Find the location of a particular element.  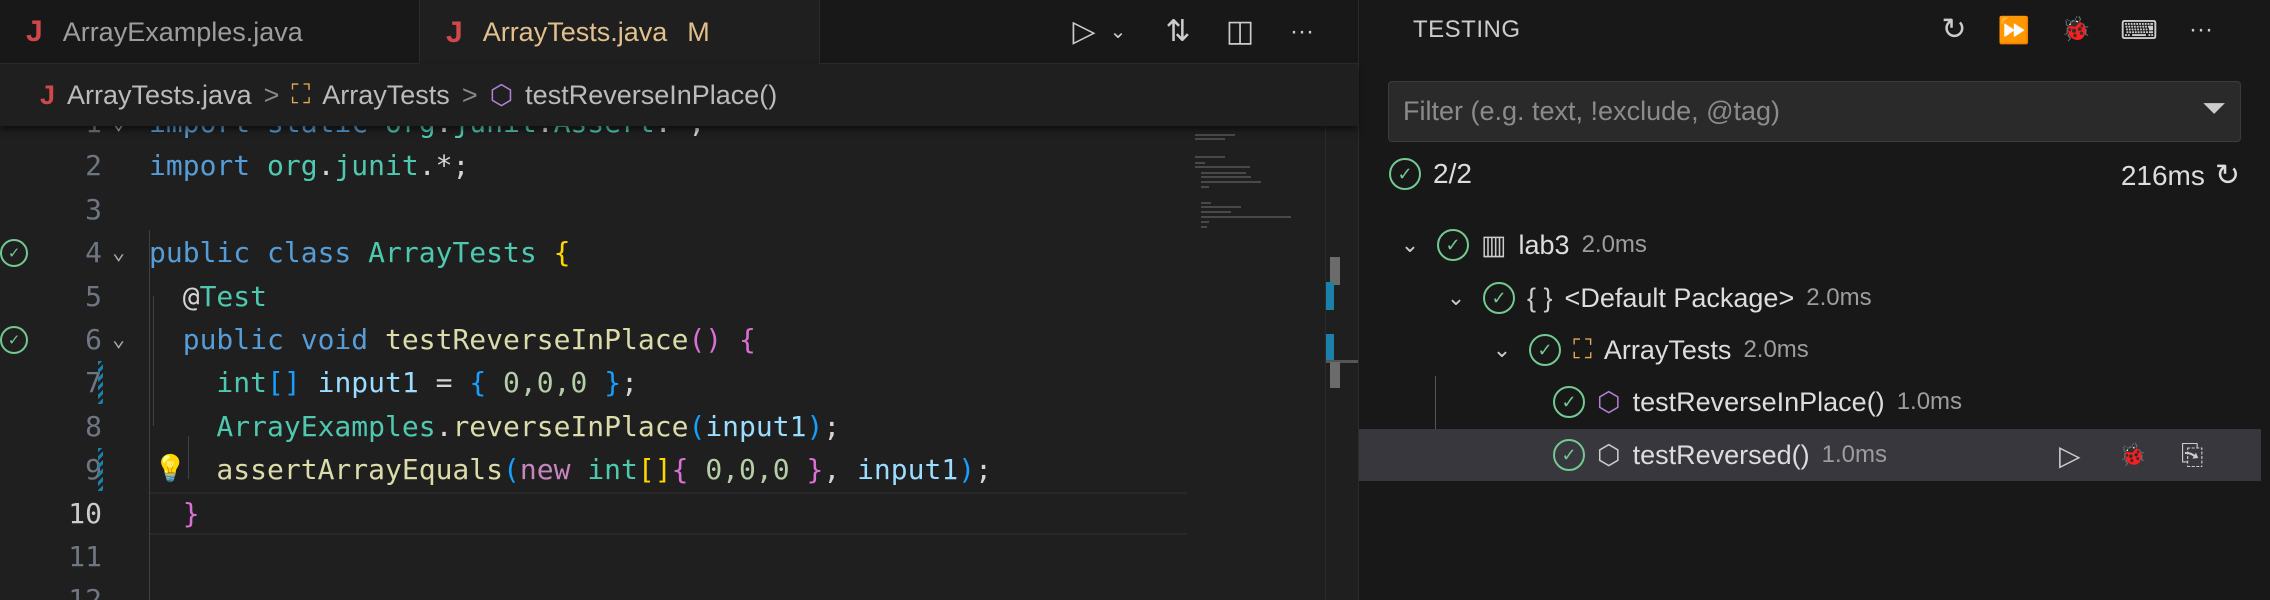

code-text: import static org.junit.Assert.*; is located at coordinates (427, 135).